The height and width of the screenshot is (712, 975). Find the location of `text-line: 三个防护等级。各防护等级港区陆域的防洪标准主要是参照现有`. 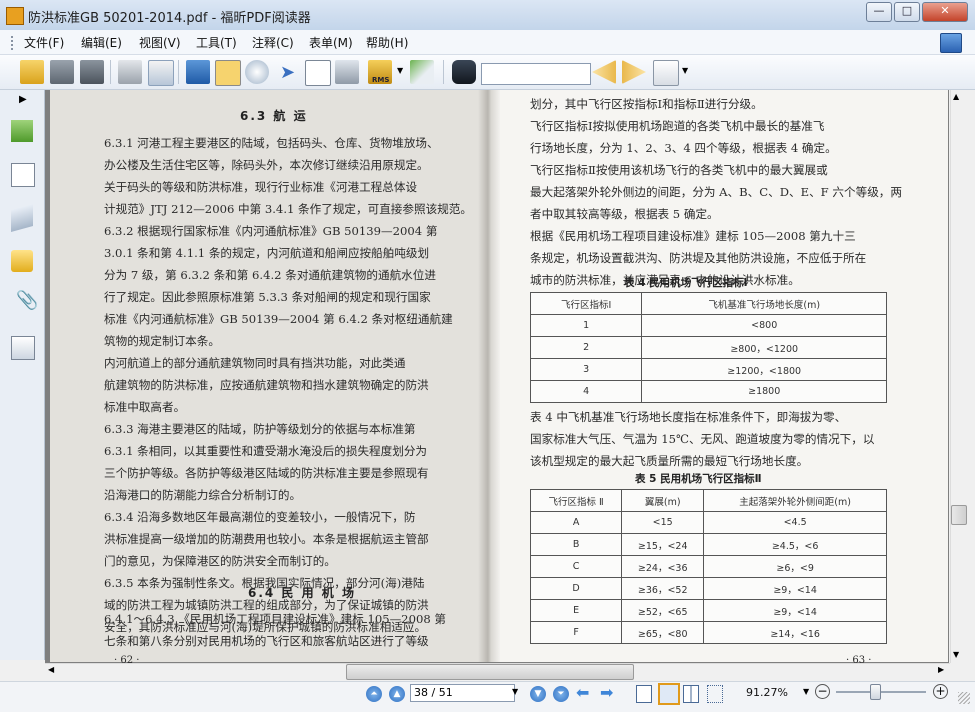

text-line: 三个防护等级。各防护等级港区陆域的防洪标准主要是参照现有 is located at coordinates (266, 473).